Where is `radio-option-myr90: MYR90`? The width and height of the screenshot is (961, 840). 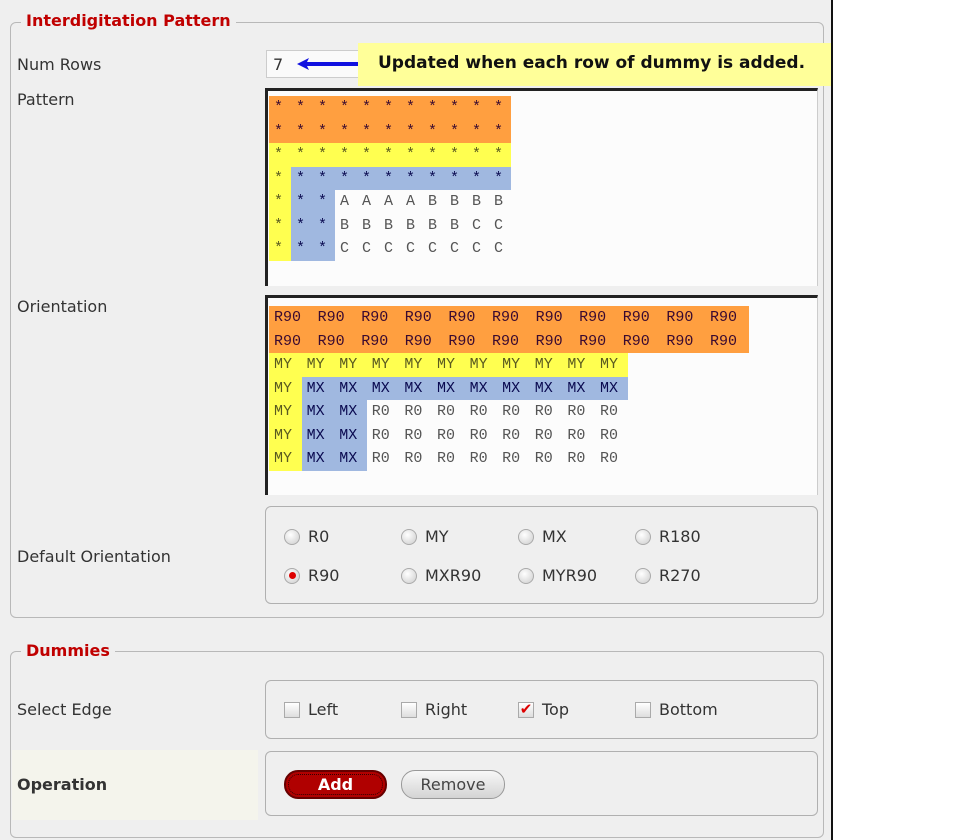 radio-option-myr90: MYR90 is located at coordinates (557, 575).